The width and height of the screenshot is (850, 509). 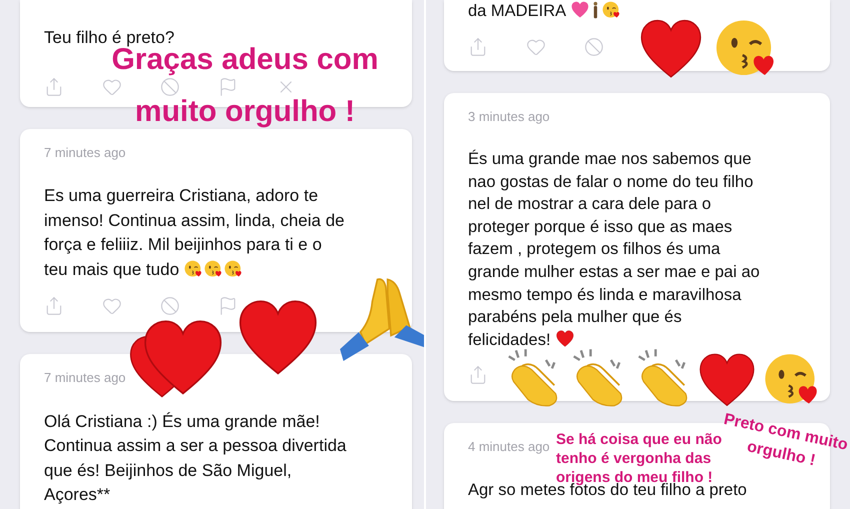 What do you see at coordinates (509, 447) in the screenshot?
I see `timestamp: 4 minutes ago` at bounding box center [509, 447].